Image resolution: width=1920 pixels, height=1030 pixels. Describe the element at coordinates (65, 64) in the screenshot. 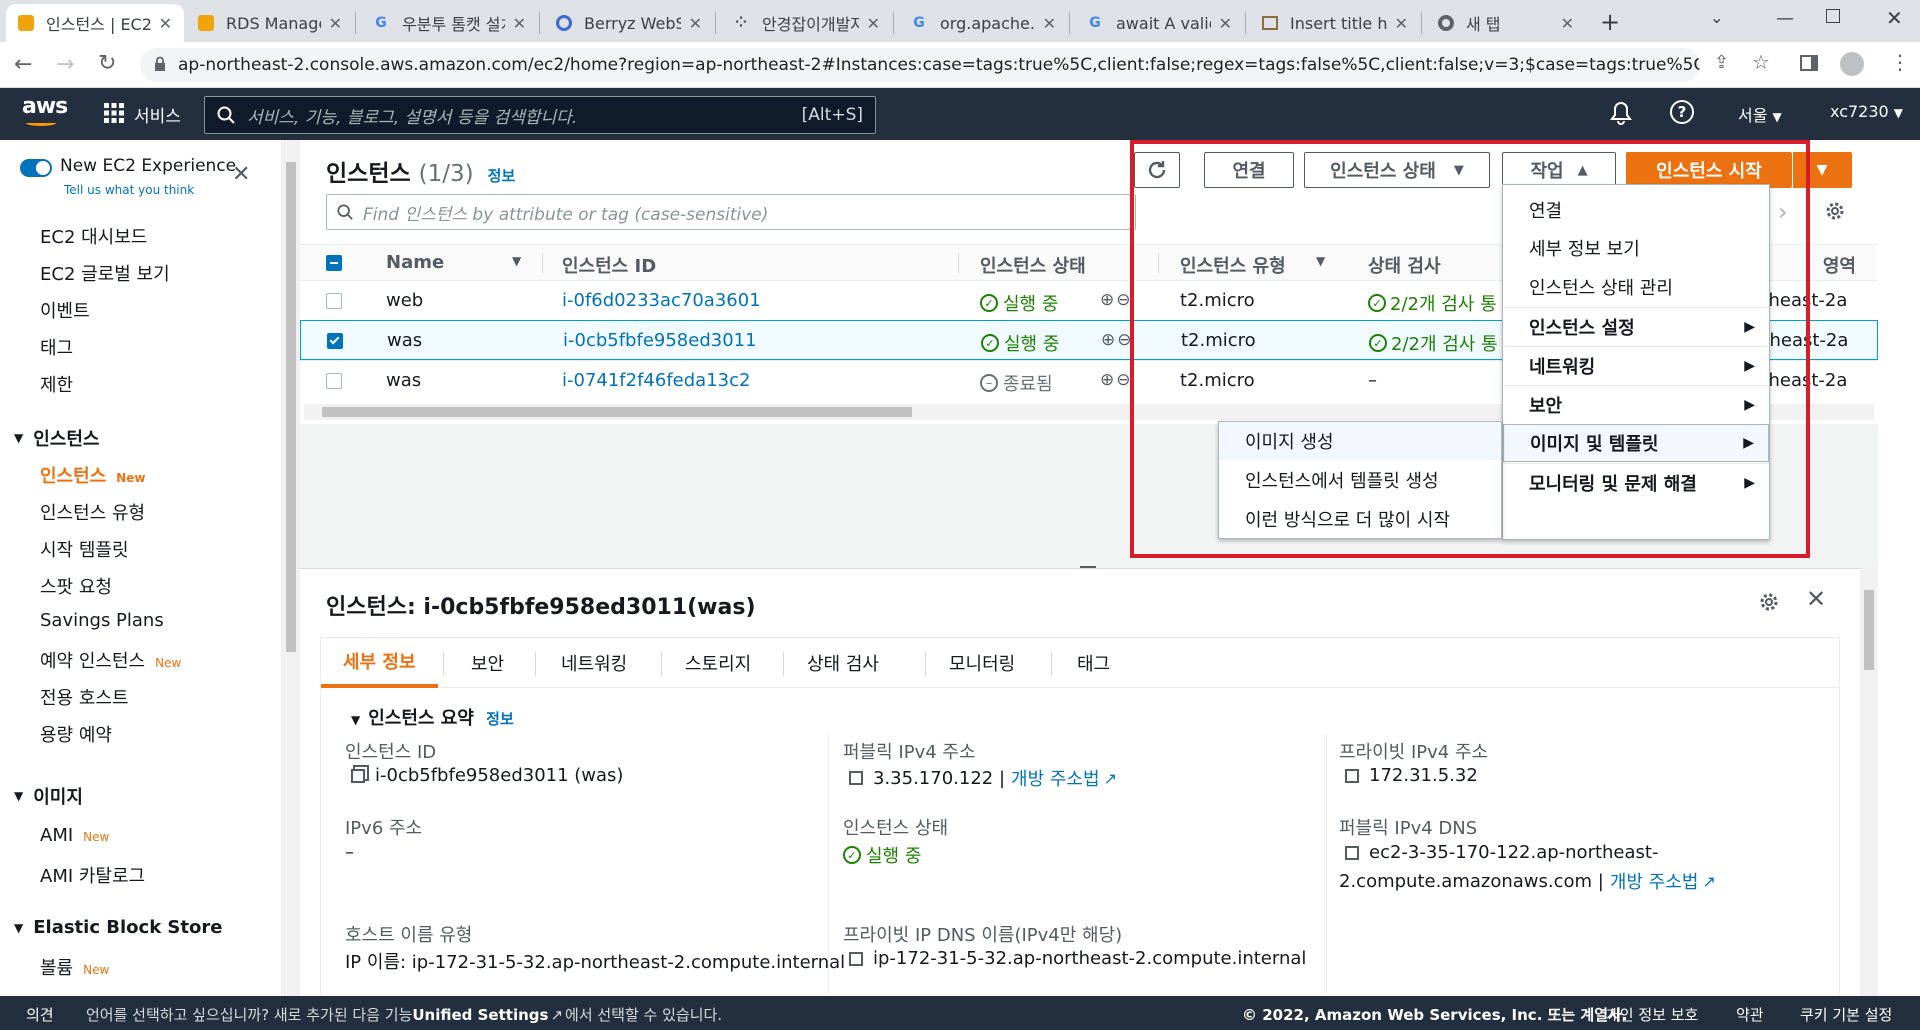

I see `forward-icon: →` at that location.